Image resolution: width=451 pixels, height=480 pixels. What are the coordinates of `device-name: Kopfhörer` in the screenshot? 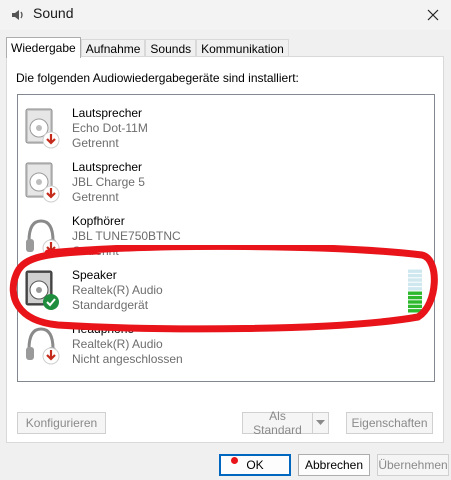 It's located at (98, 221).